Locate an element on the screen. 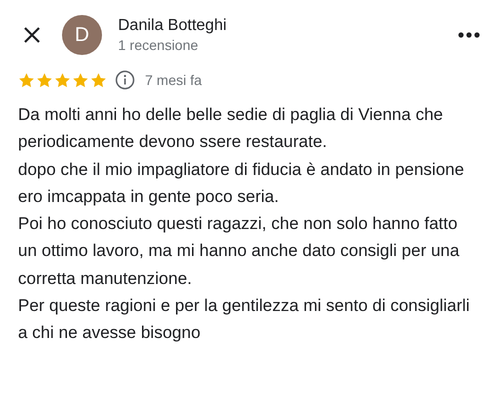 Image resolution: width=500 pixels, height=400 pixels. review-text: Per queste ragioni e per la gentilezza mi sento di consigliarli a chi ne avesse bisogno is located at coordinates (244, 319).